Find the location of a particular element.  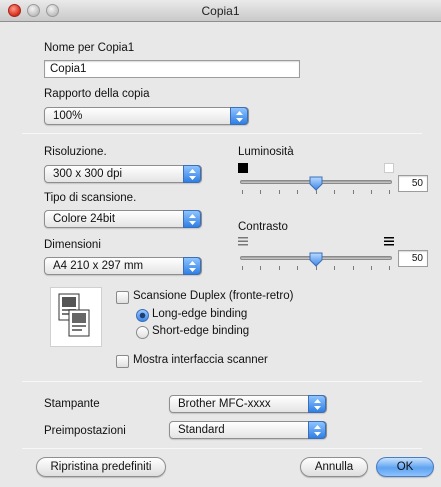

long-edge-radio is located at coordinates (142, 315).